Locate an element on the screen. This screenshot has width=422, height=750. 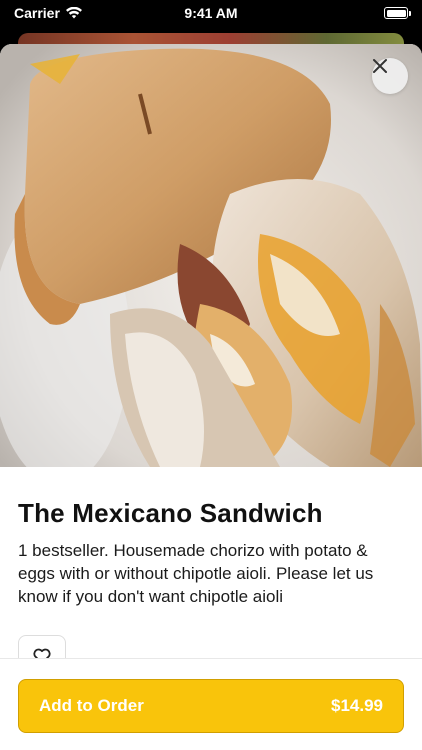
status-bar: Carrier 9:41 AM is located at coordinates (211, 13).